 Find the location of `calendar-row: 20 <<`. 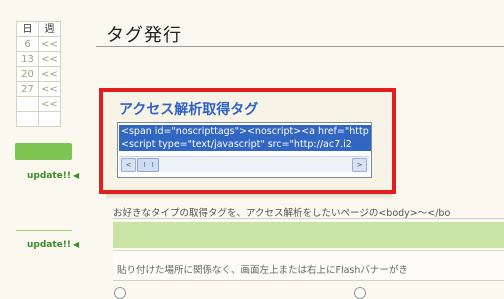

calendar-row: 20 << is located at coordinates (38, 74).